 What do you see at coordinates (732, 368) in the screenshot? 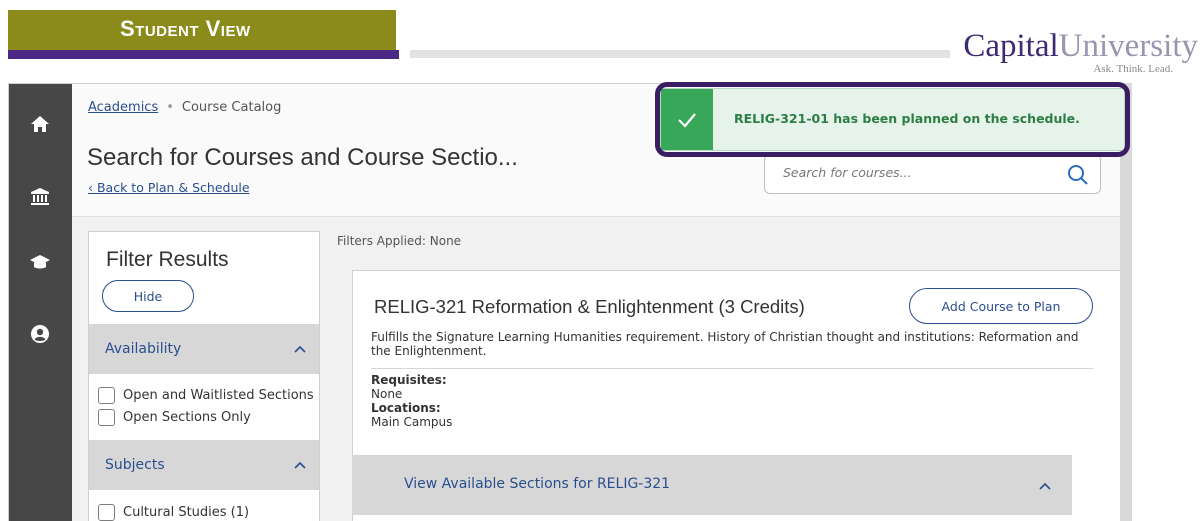
I see `divider` at bounding box center [732, 368].